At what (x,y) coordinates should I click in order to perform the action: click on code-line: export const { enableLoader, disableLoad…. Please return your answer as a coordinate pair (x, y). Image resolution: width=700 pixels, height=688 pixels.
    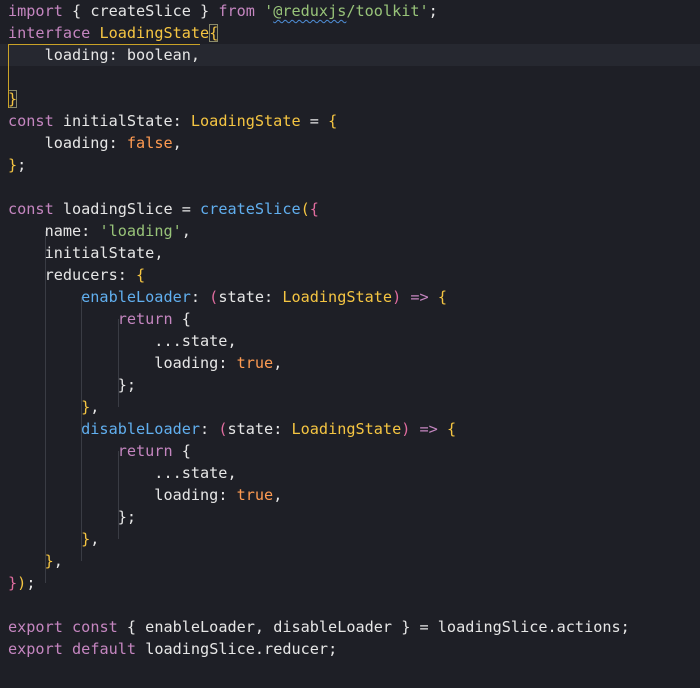
    Looking at the image, I should click on (350, 627).